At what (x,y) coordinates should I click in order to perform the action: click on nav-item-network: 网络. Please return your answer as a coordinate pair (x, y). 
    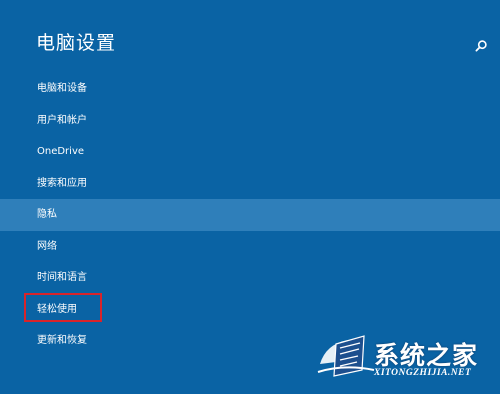
    Looking at the image, I should click on (250, 247).